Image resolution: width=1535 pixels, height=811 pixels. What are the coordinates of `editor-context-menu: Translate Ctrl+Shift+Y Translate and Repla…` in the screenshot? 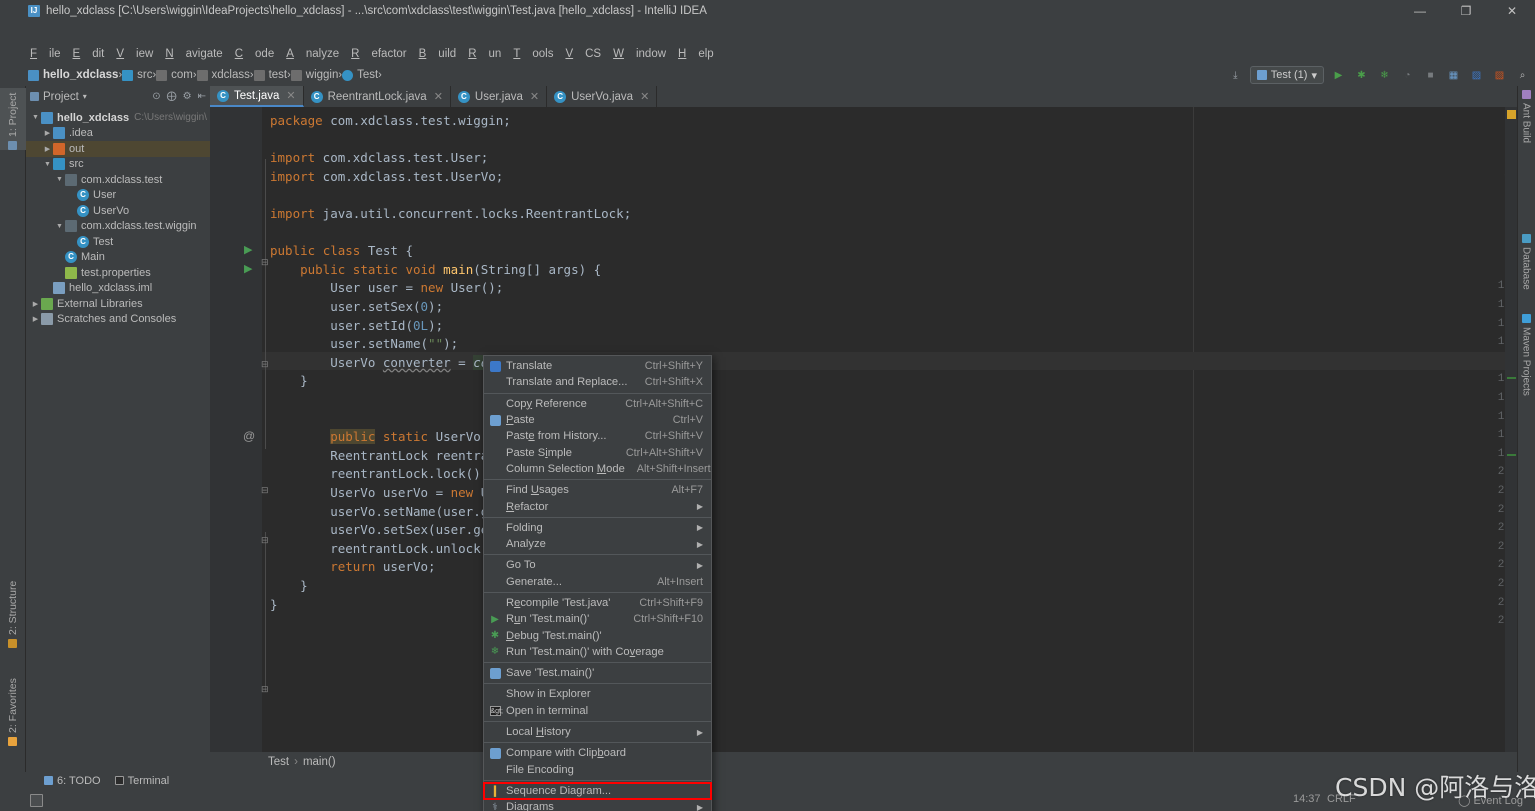 It's located at (597, 583).